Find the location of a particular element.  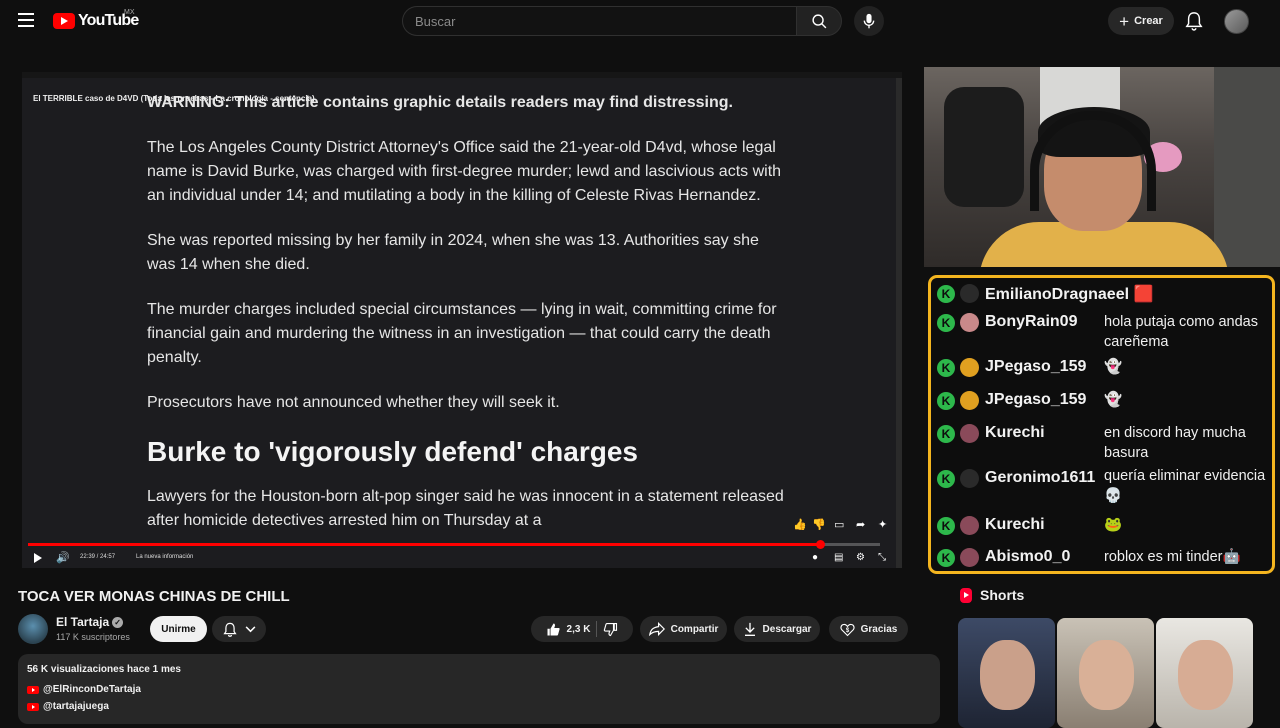

channel-name: El Tartaja ✓ is located at coordinates (90, 622).